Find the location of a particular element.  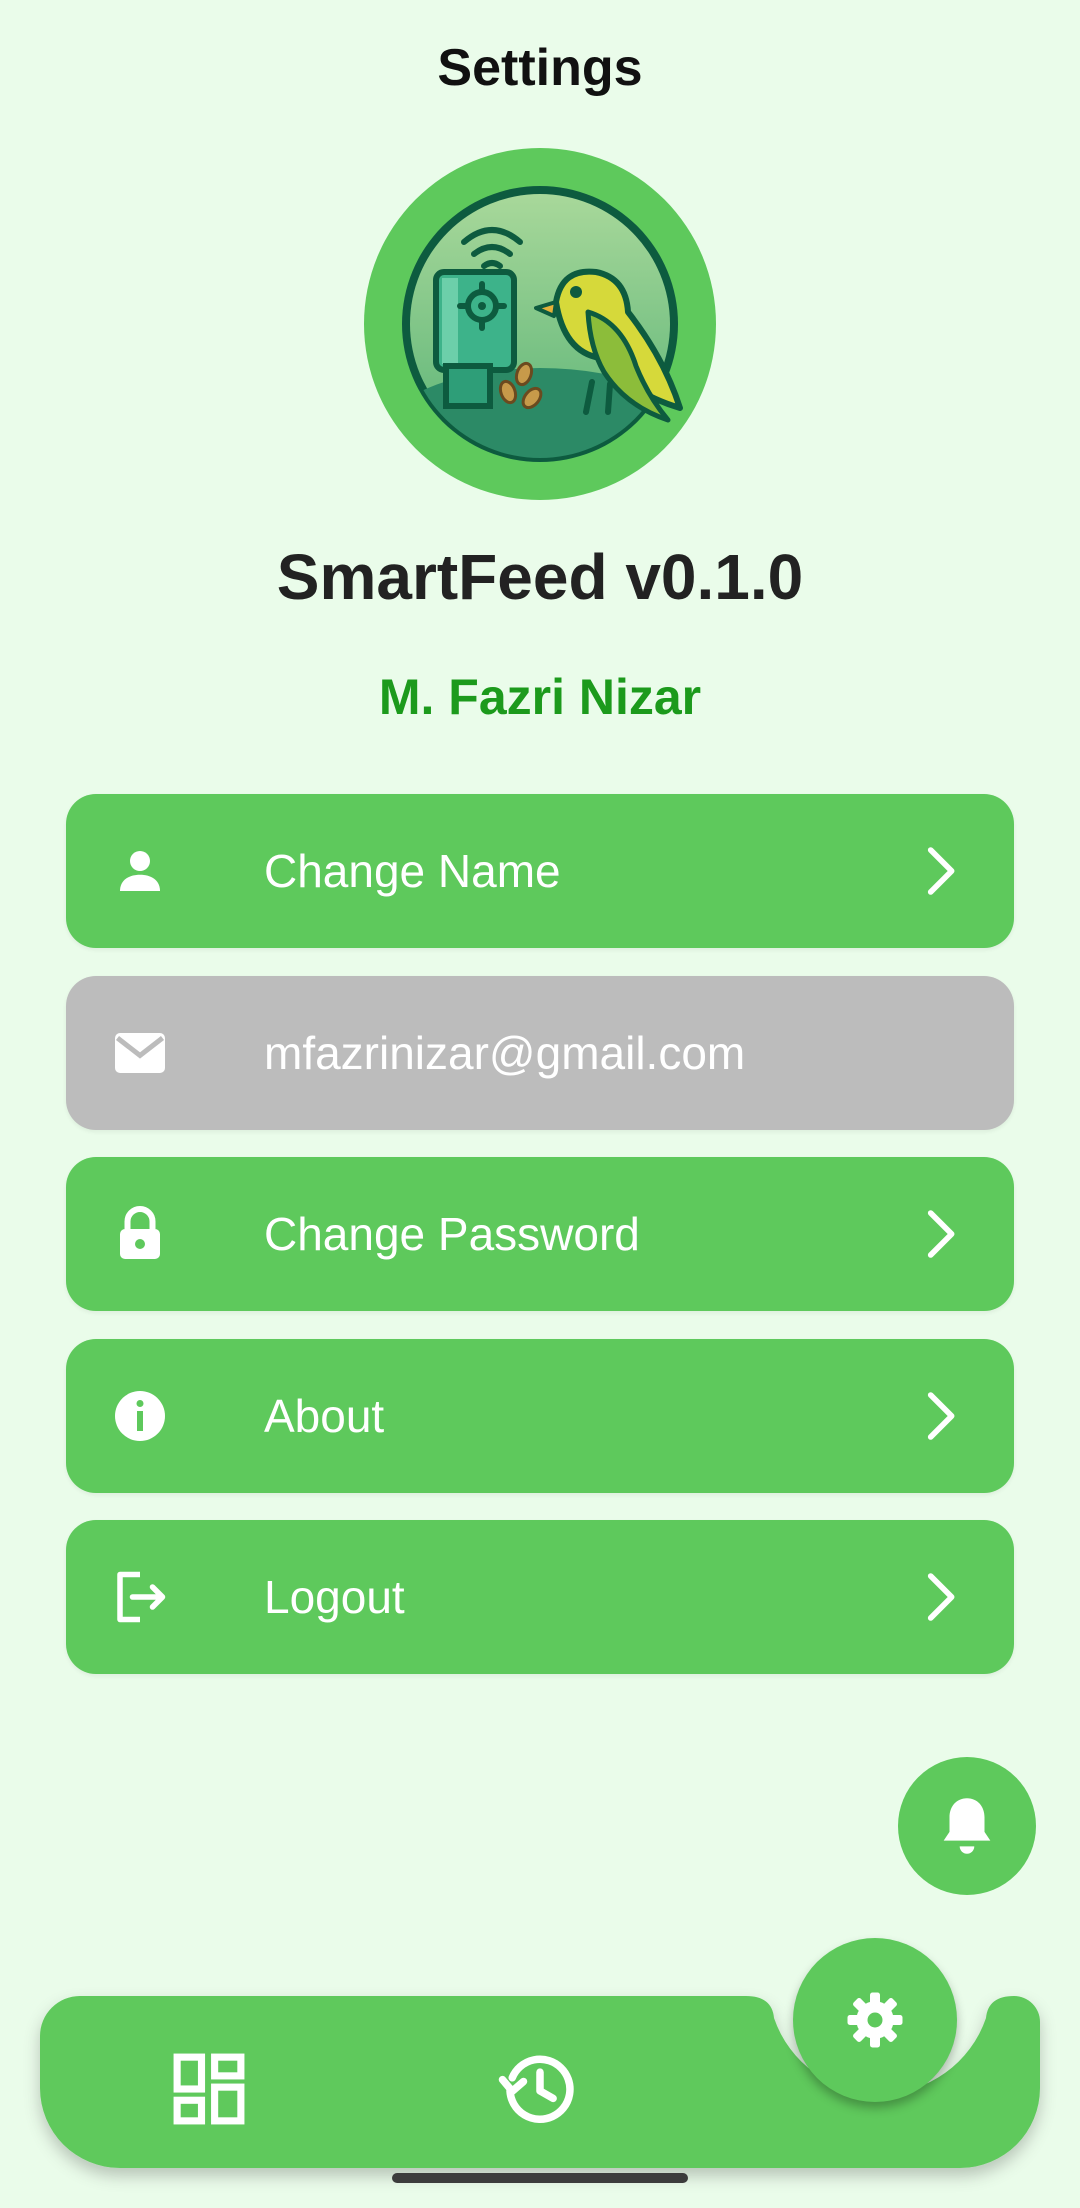

email-label: mfazrinizar@gmail.com is located at coordinates (505, 1053).